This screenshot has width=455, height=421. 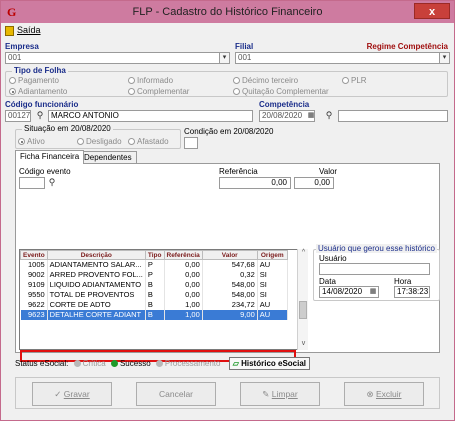 I want to click on table-row: 9623 DETALHE CORTE ADIANT B 1,00 9,00 AU, so click(x=154, y=314).